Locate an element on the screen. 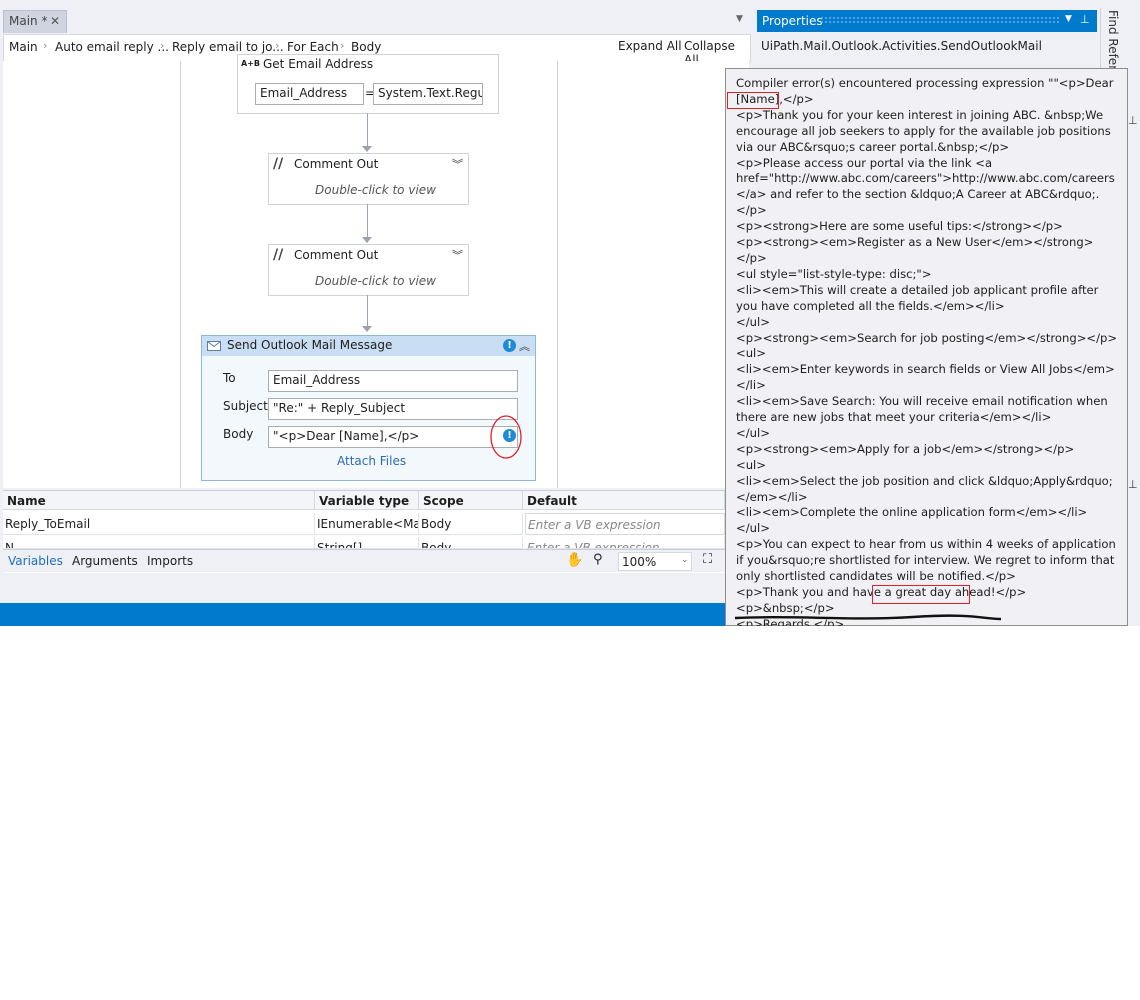 The image size is (1140, 1000). tab-main-label: Main * is located at coordinates (28, 21).